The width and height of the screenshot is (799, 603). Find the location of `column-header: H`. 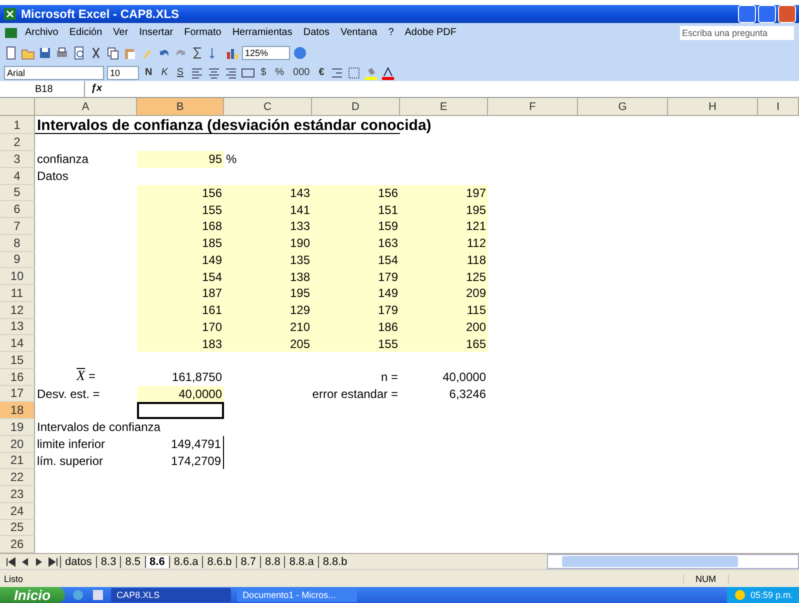

column-header: H is located at coordinates (713, 107).